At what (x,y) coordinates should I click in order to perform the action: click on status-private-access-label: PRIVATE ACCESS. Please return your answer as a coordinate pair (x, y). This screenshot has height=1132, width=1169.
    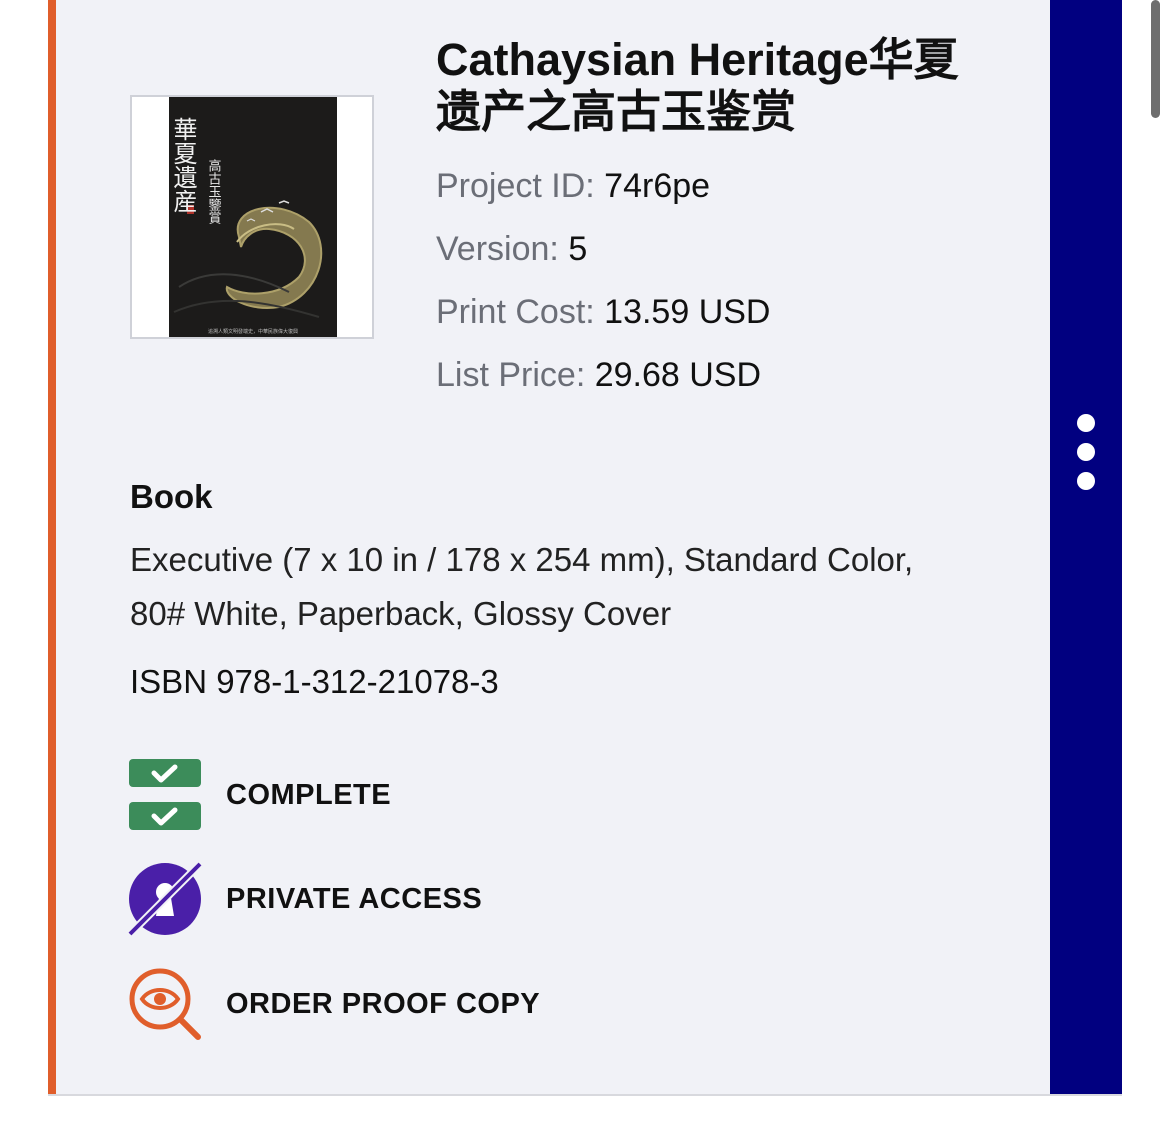
    Looking at the image, I should click on (354, 898).